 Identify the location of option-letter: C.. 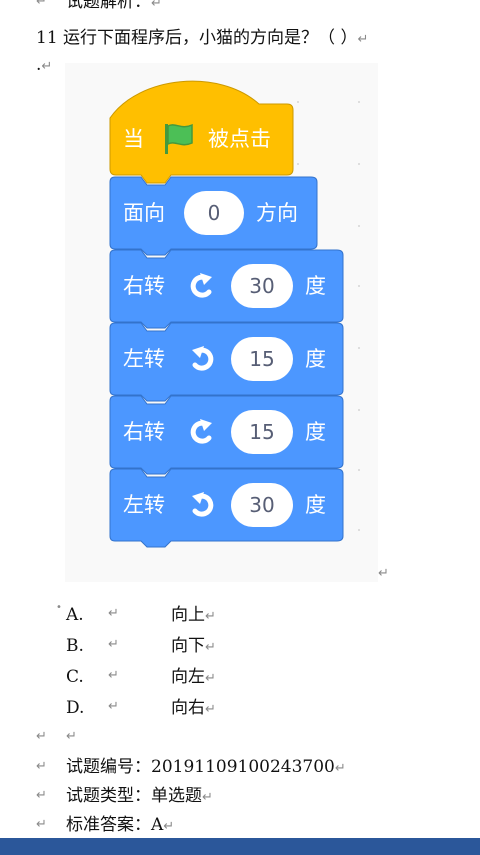
(75, 677).